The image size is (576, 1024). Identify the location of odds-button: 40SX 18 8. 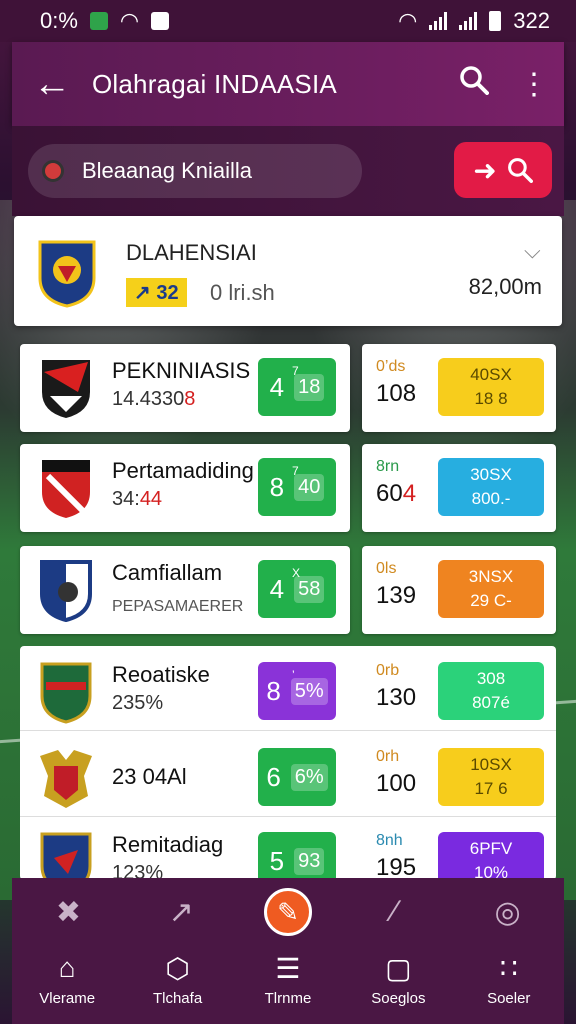
(491, 387).